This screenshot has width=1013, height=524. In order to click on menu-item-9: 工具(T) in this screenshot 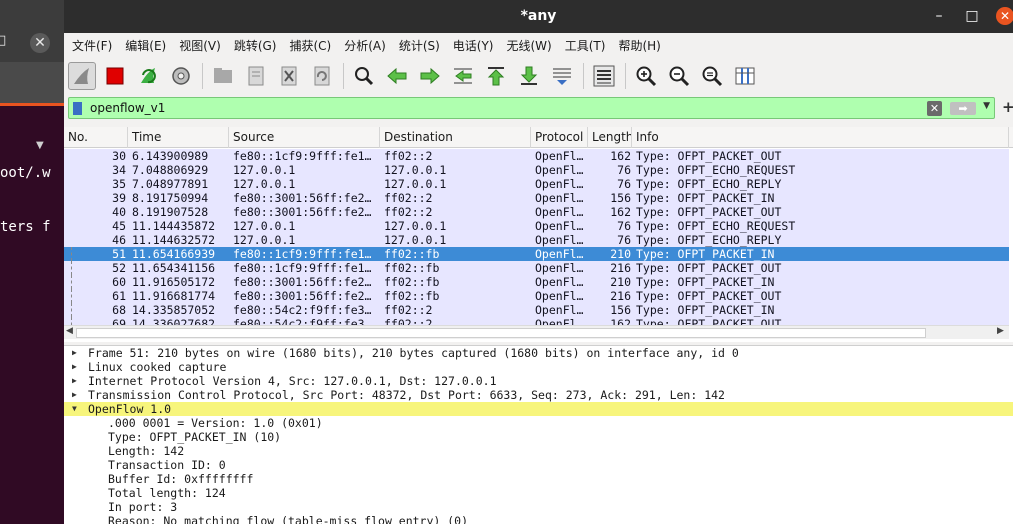, I will do `click(585, 45)`.